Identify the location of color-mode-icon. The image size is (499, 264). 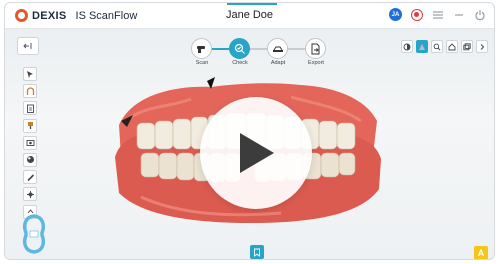
(422, 46).